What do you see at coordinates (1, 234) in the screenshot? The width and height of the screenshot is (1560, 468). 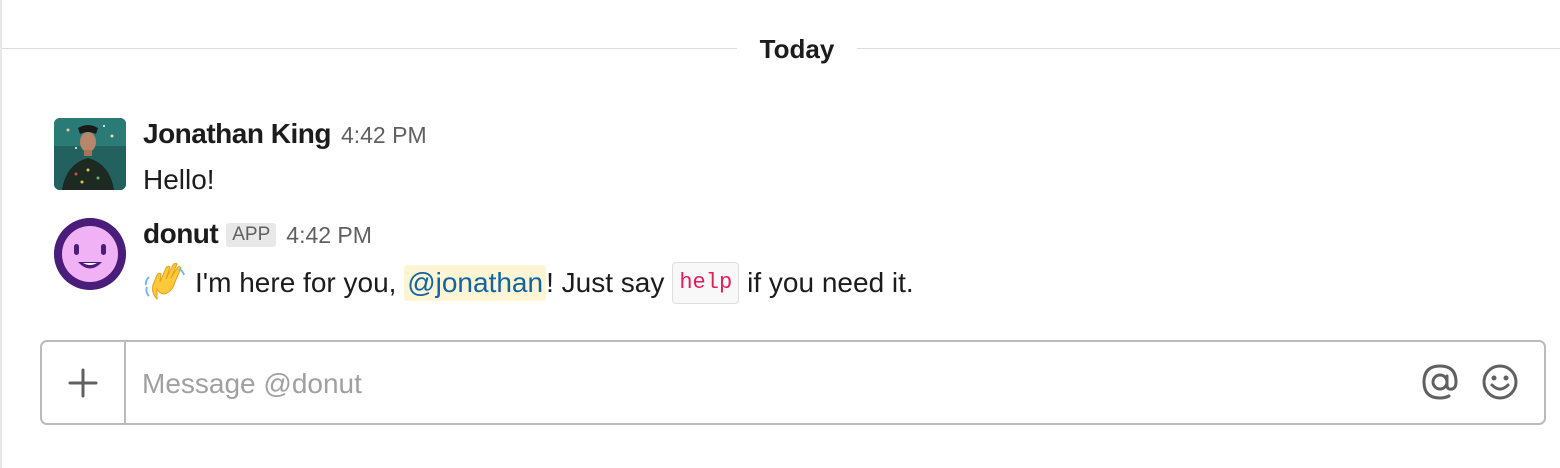 I see `channel-pane-edge` at bounding box center [1, 234].